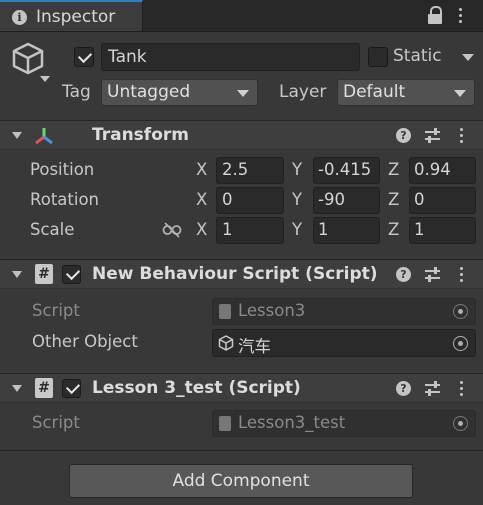 Image resolution: width=483 pixels, height=505 pixels. I want to click on tag-label: Tag, so click(76, 92).